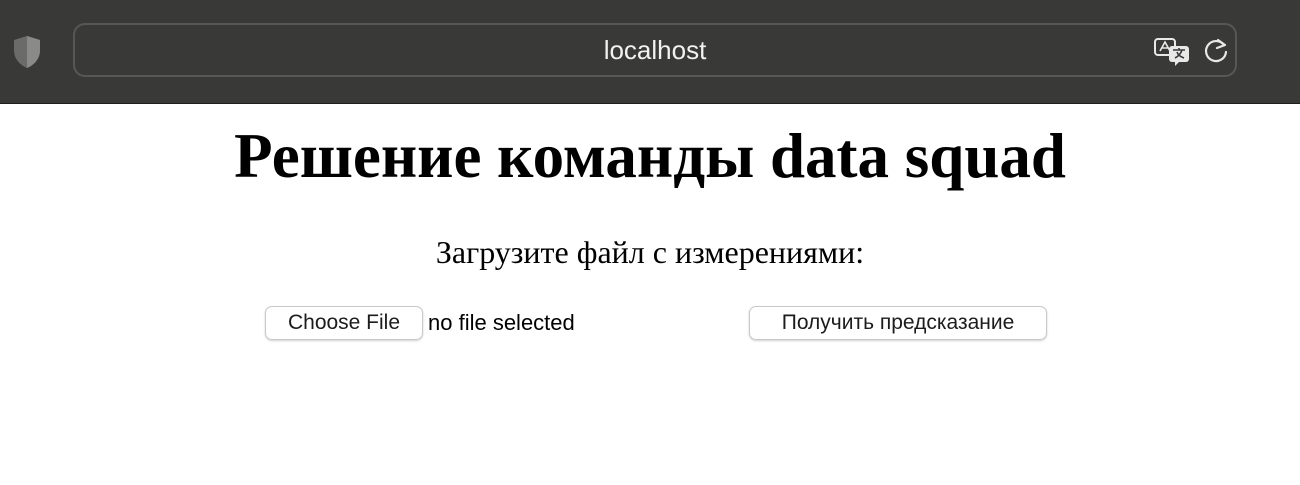  I want to click on predict-button: Получить предсказание, so click(898, 323).